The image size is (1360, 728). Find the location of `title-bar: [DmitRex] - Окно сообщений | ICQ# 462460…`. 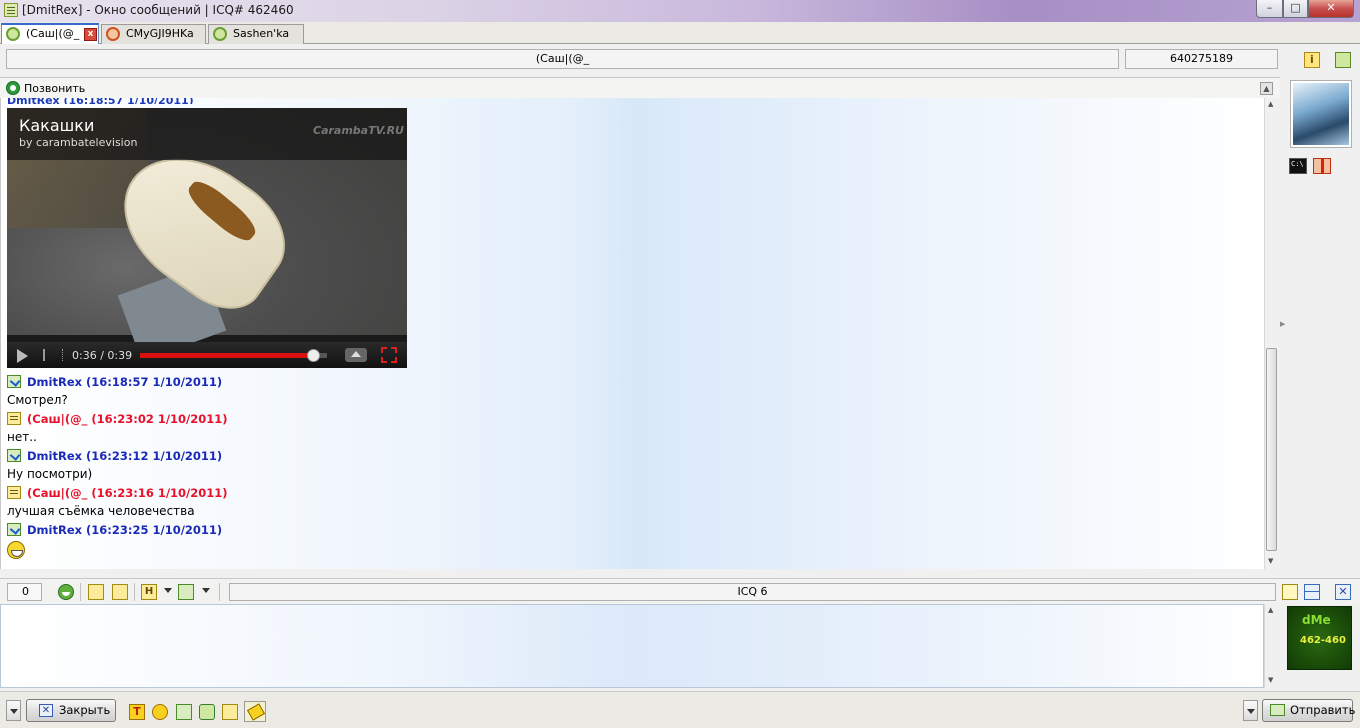

title-bar: [DmitRex] - Окно сообщений | ICQ# 462460… is located at coordinates (680, 11).